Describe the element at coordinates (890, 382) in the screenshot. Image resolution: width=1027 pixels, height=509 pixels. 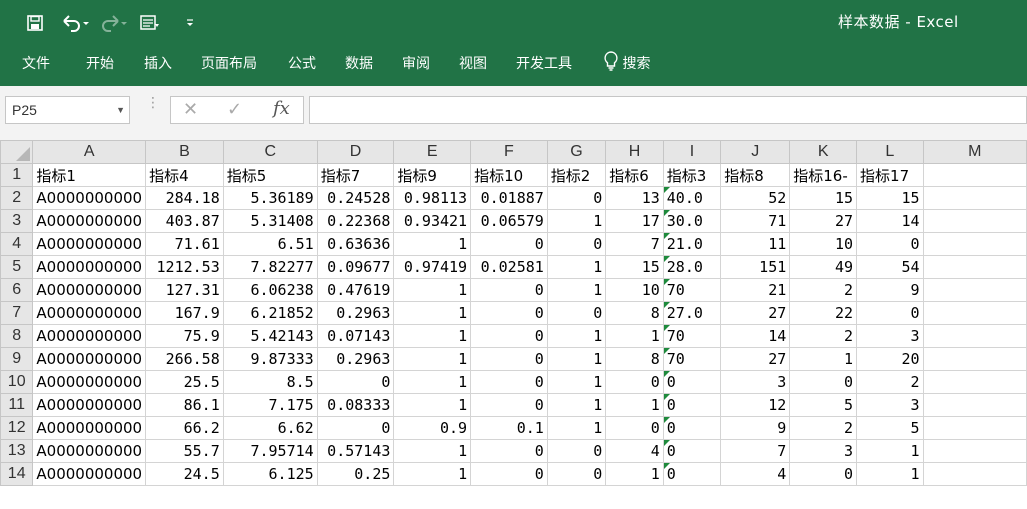
I see `cell-l10: 2` at that location.